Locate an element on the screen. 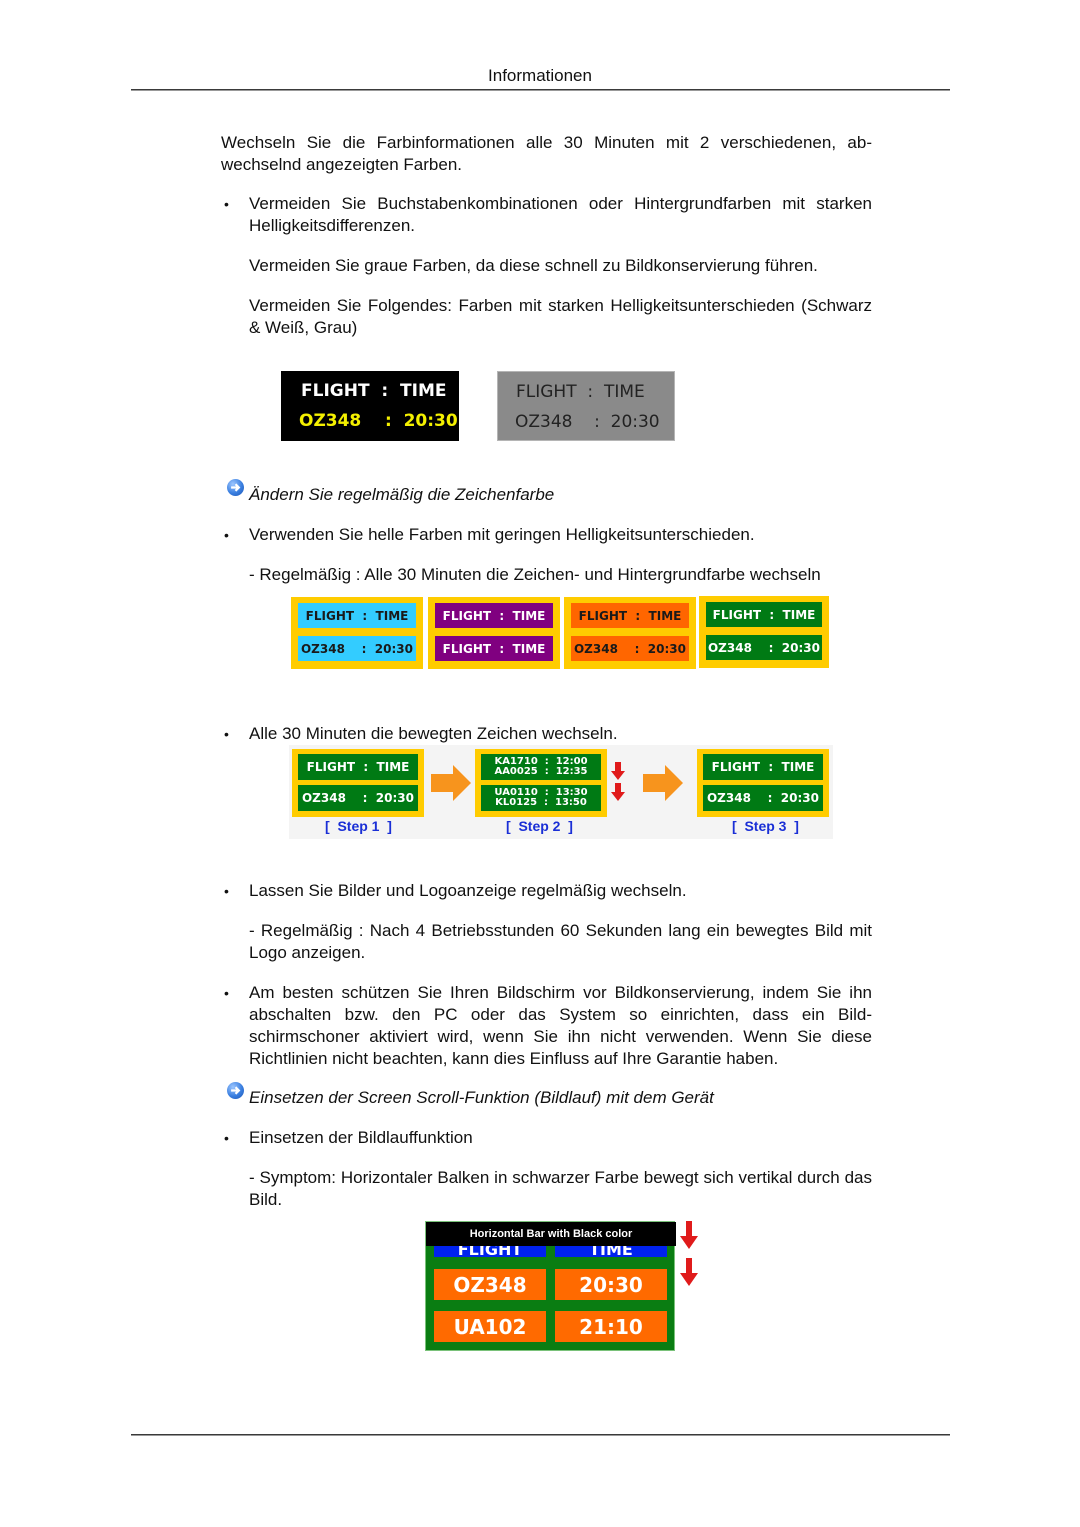 This screenshot has height=1527, width=1080. section-heading-change-color: Ändern Sie regelmäßig die Zeichenfarbe is located at coordinates (402, 494).